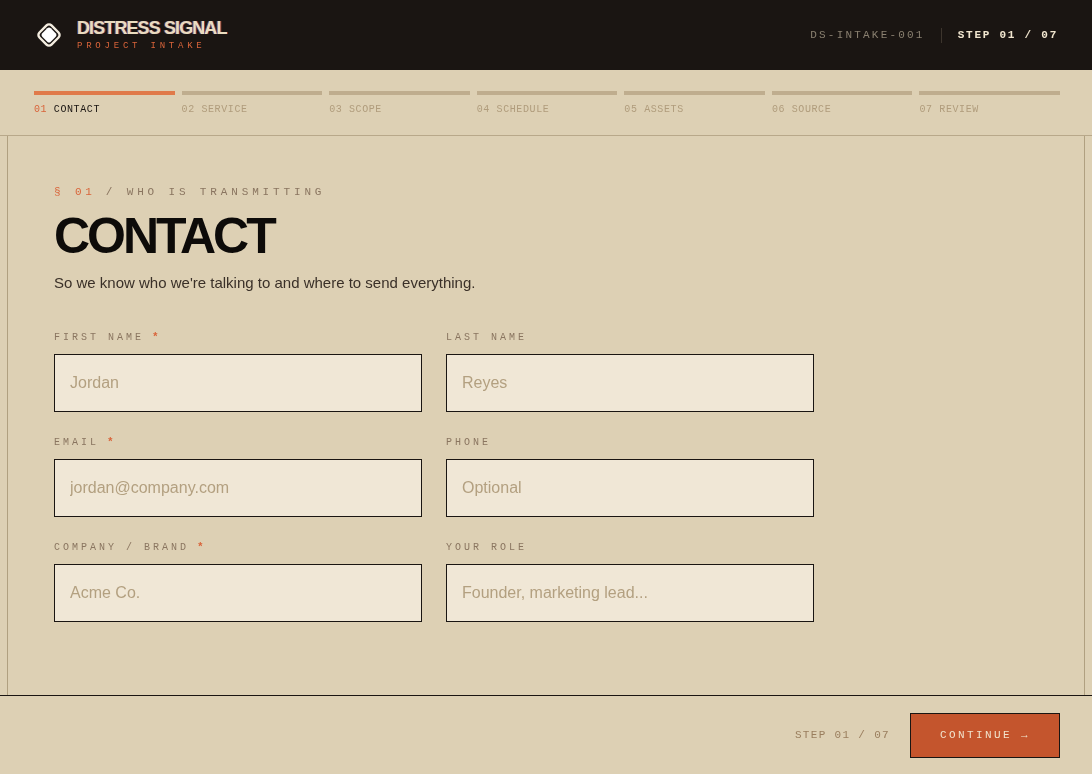  I want to click on continue-button: CONTINUE →, so click(985, 735).